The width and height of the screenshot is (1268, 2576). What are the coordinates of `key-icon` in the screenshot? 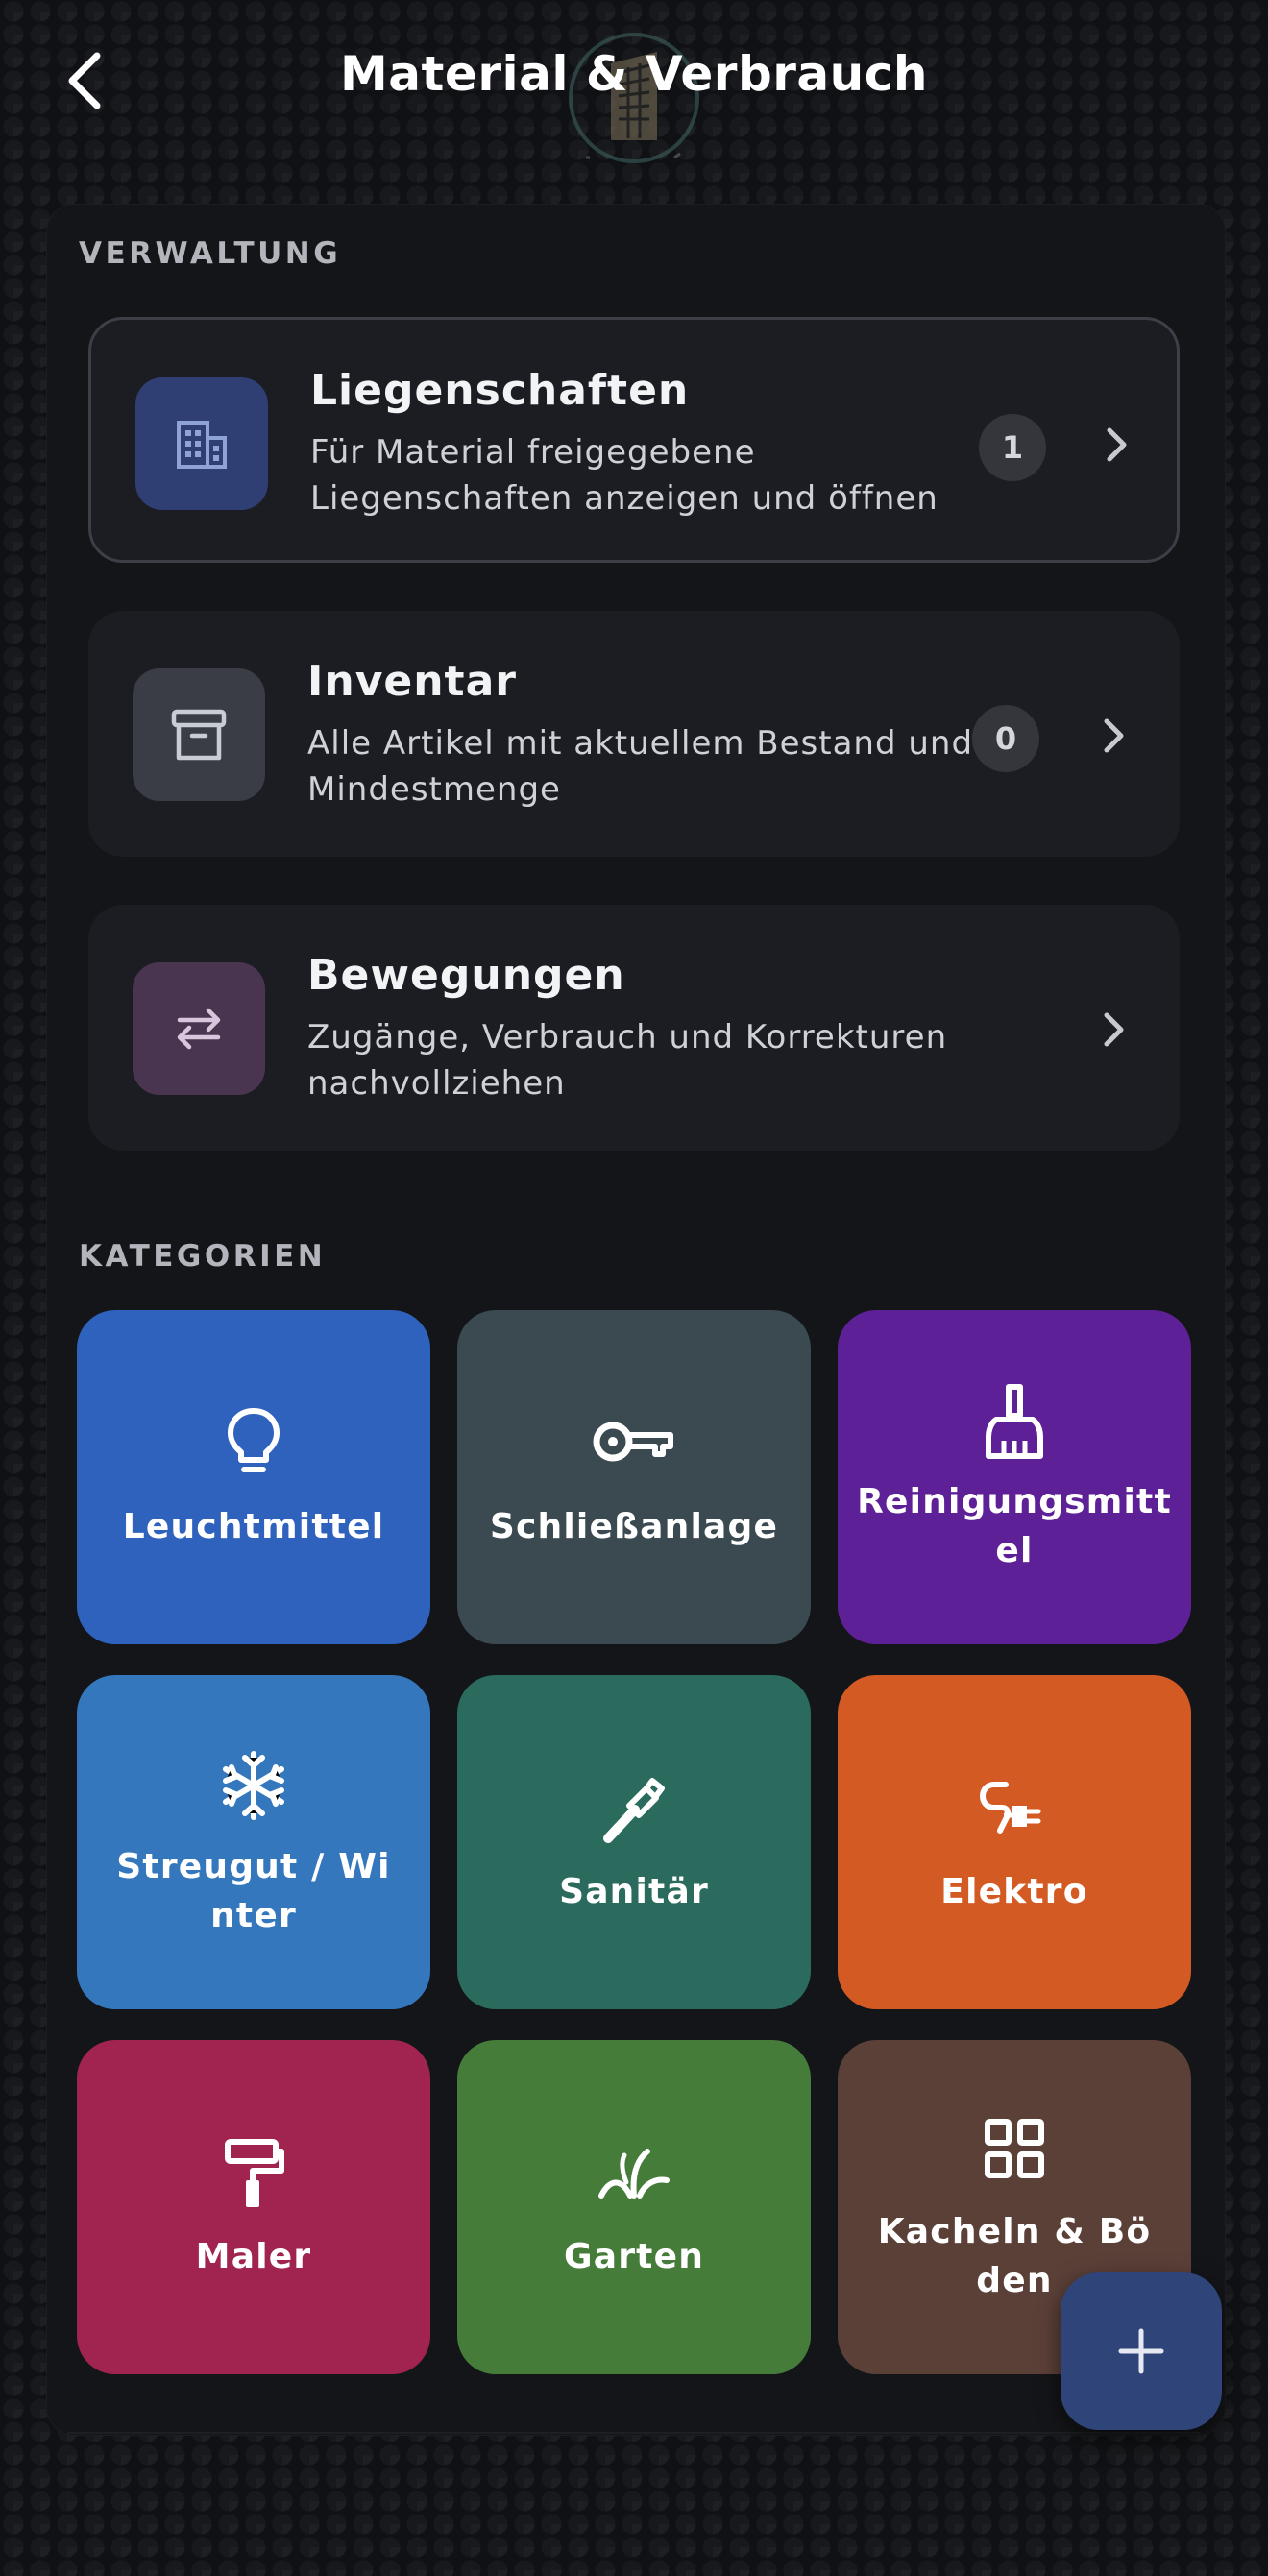 It's located at (634, 1442).